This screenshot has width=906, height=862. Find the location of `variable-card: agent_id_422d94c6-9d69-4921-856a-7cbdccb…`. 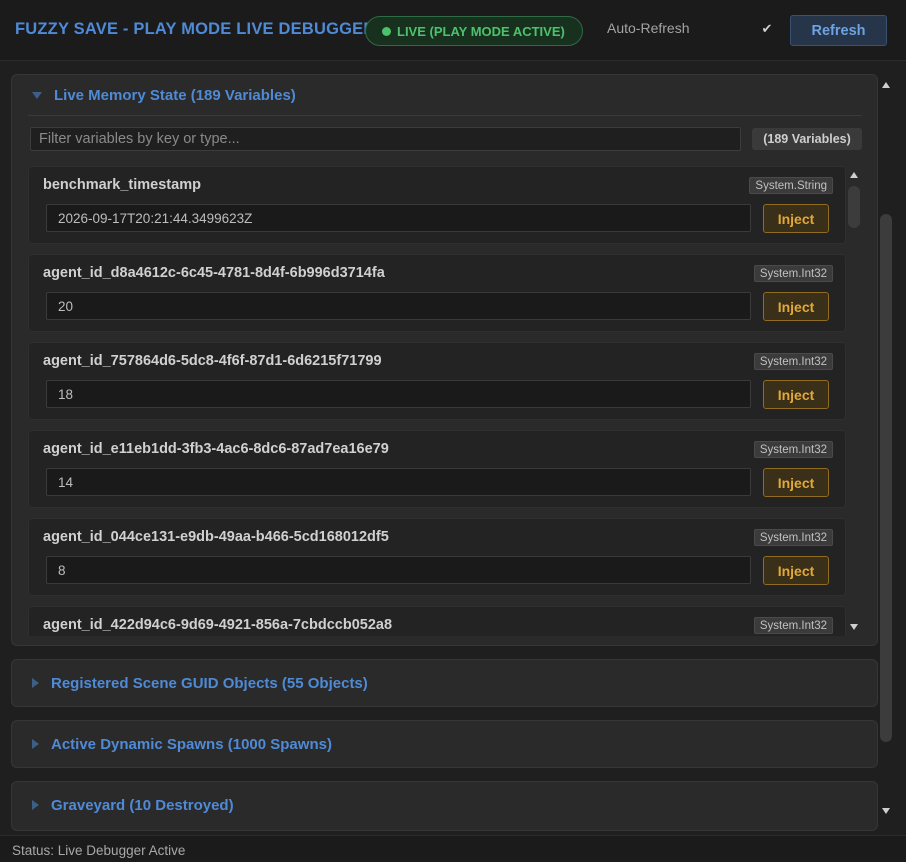

variable-card: agent_id_422d94c6-9d69-4921-856a-7cbdccb… is located at coordinates (437, 621).